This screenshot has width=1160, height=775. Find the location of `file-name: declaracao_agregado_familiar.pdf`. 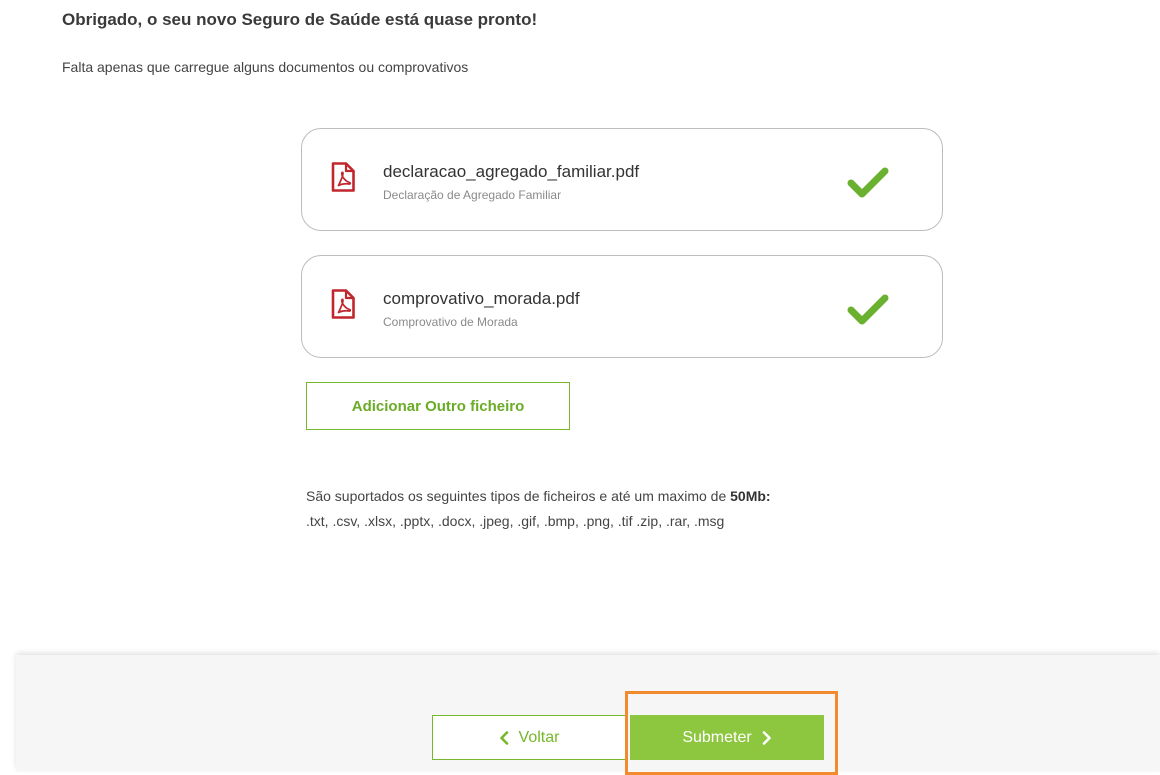

file-name: declaracao_agregado_familiar.pdf is located at coordinates (511, 171).